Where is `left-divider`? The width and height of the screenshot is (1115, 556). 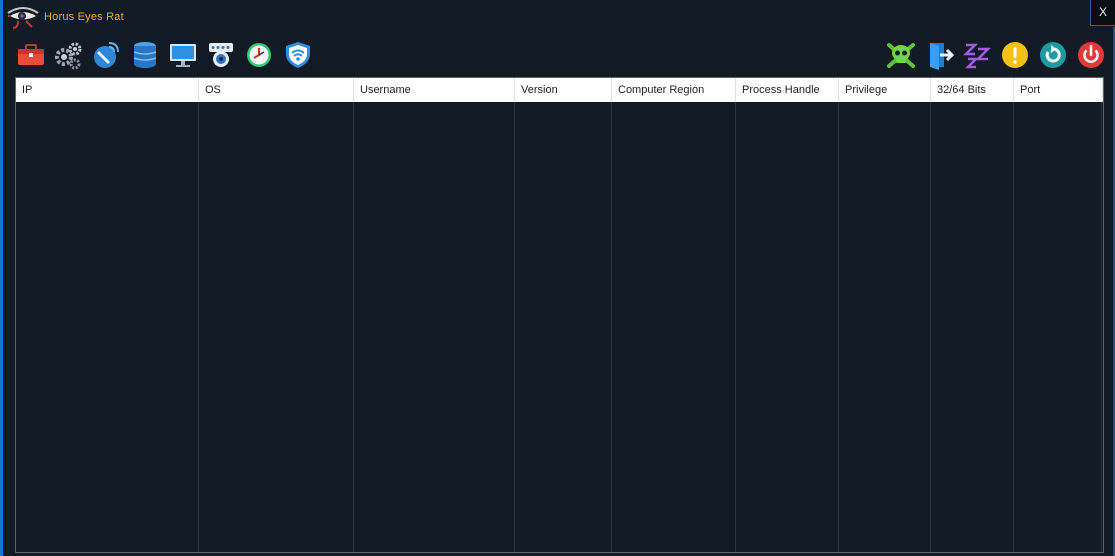
left-divider is located at coordinates (3, 278).